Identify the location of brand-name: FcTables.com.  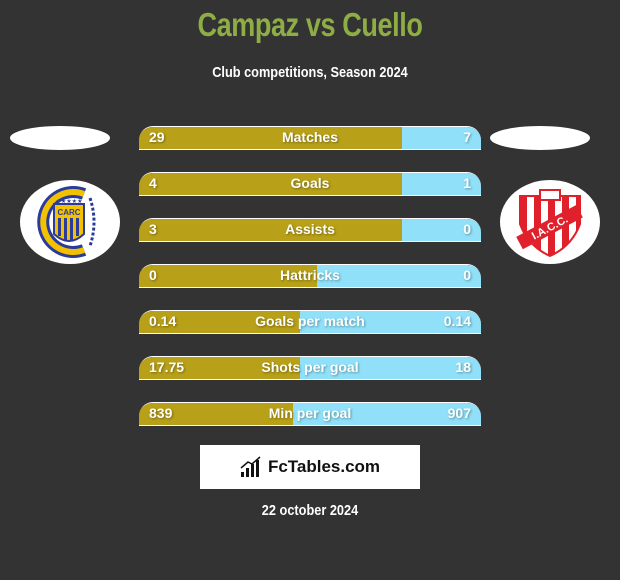
(324, 466).